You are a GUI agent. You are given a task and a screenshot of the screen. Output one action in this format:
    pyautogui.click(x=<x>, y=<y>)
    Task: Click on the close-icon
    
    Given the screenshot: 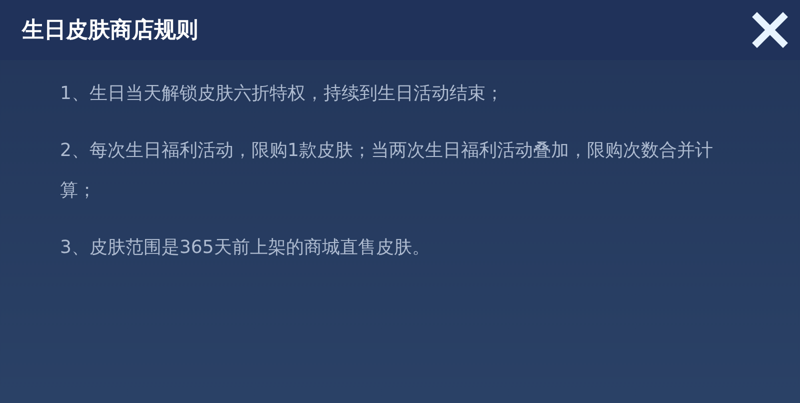 What is the action you would take?
    pyautogui.click(x=770, y=30)
    